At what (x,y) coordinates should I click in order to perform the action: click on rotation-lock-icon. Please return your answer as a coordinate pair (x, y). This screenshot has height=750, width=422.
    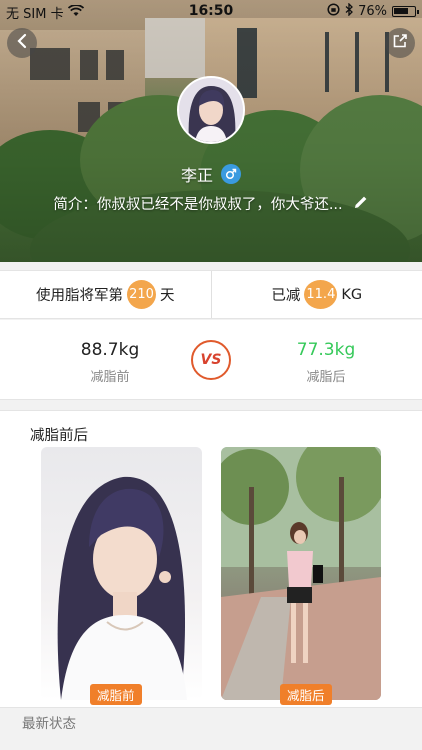
    Looking at the image, I should click on (333, 11).